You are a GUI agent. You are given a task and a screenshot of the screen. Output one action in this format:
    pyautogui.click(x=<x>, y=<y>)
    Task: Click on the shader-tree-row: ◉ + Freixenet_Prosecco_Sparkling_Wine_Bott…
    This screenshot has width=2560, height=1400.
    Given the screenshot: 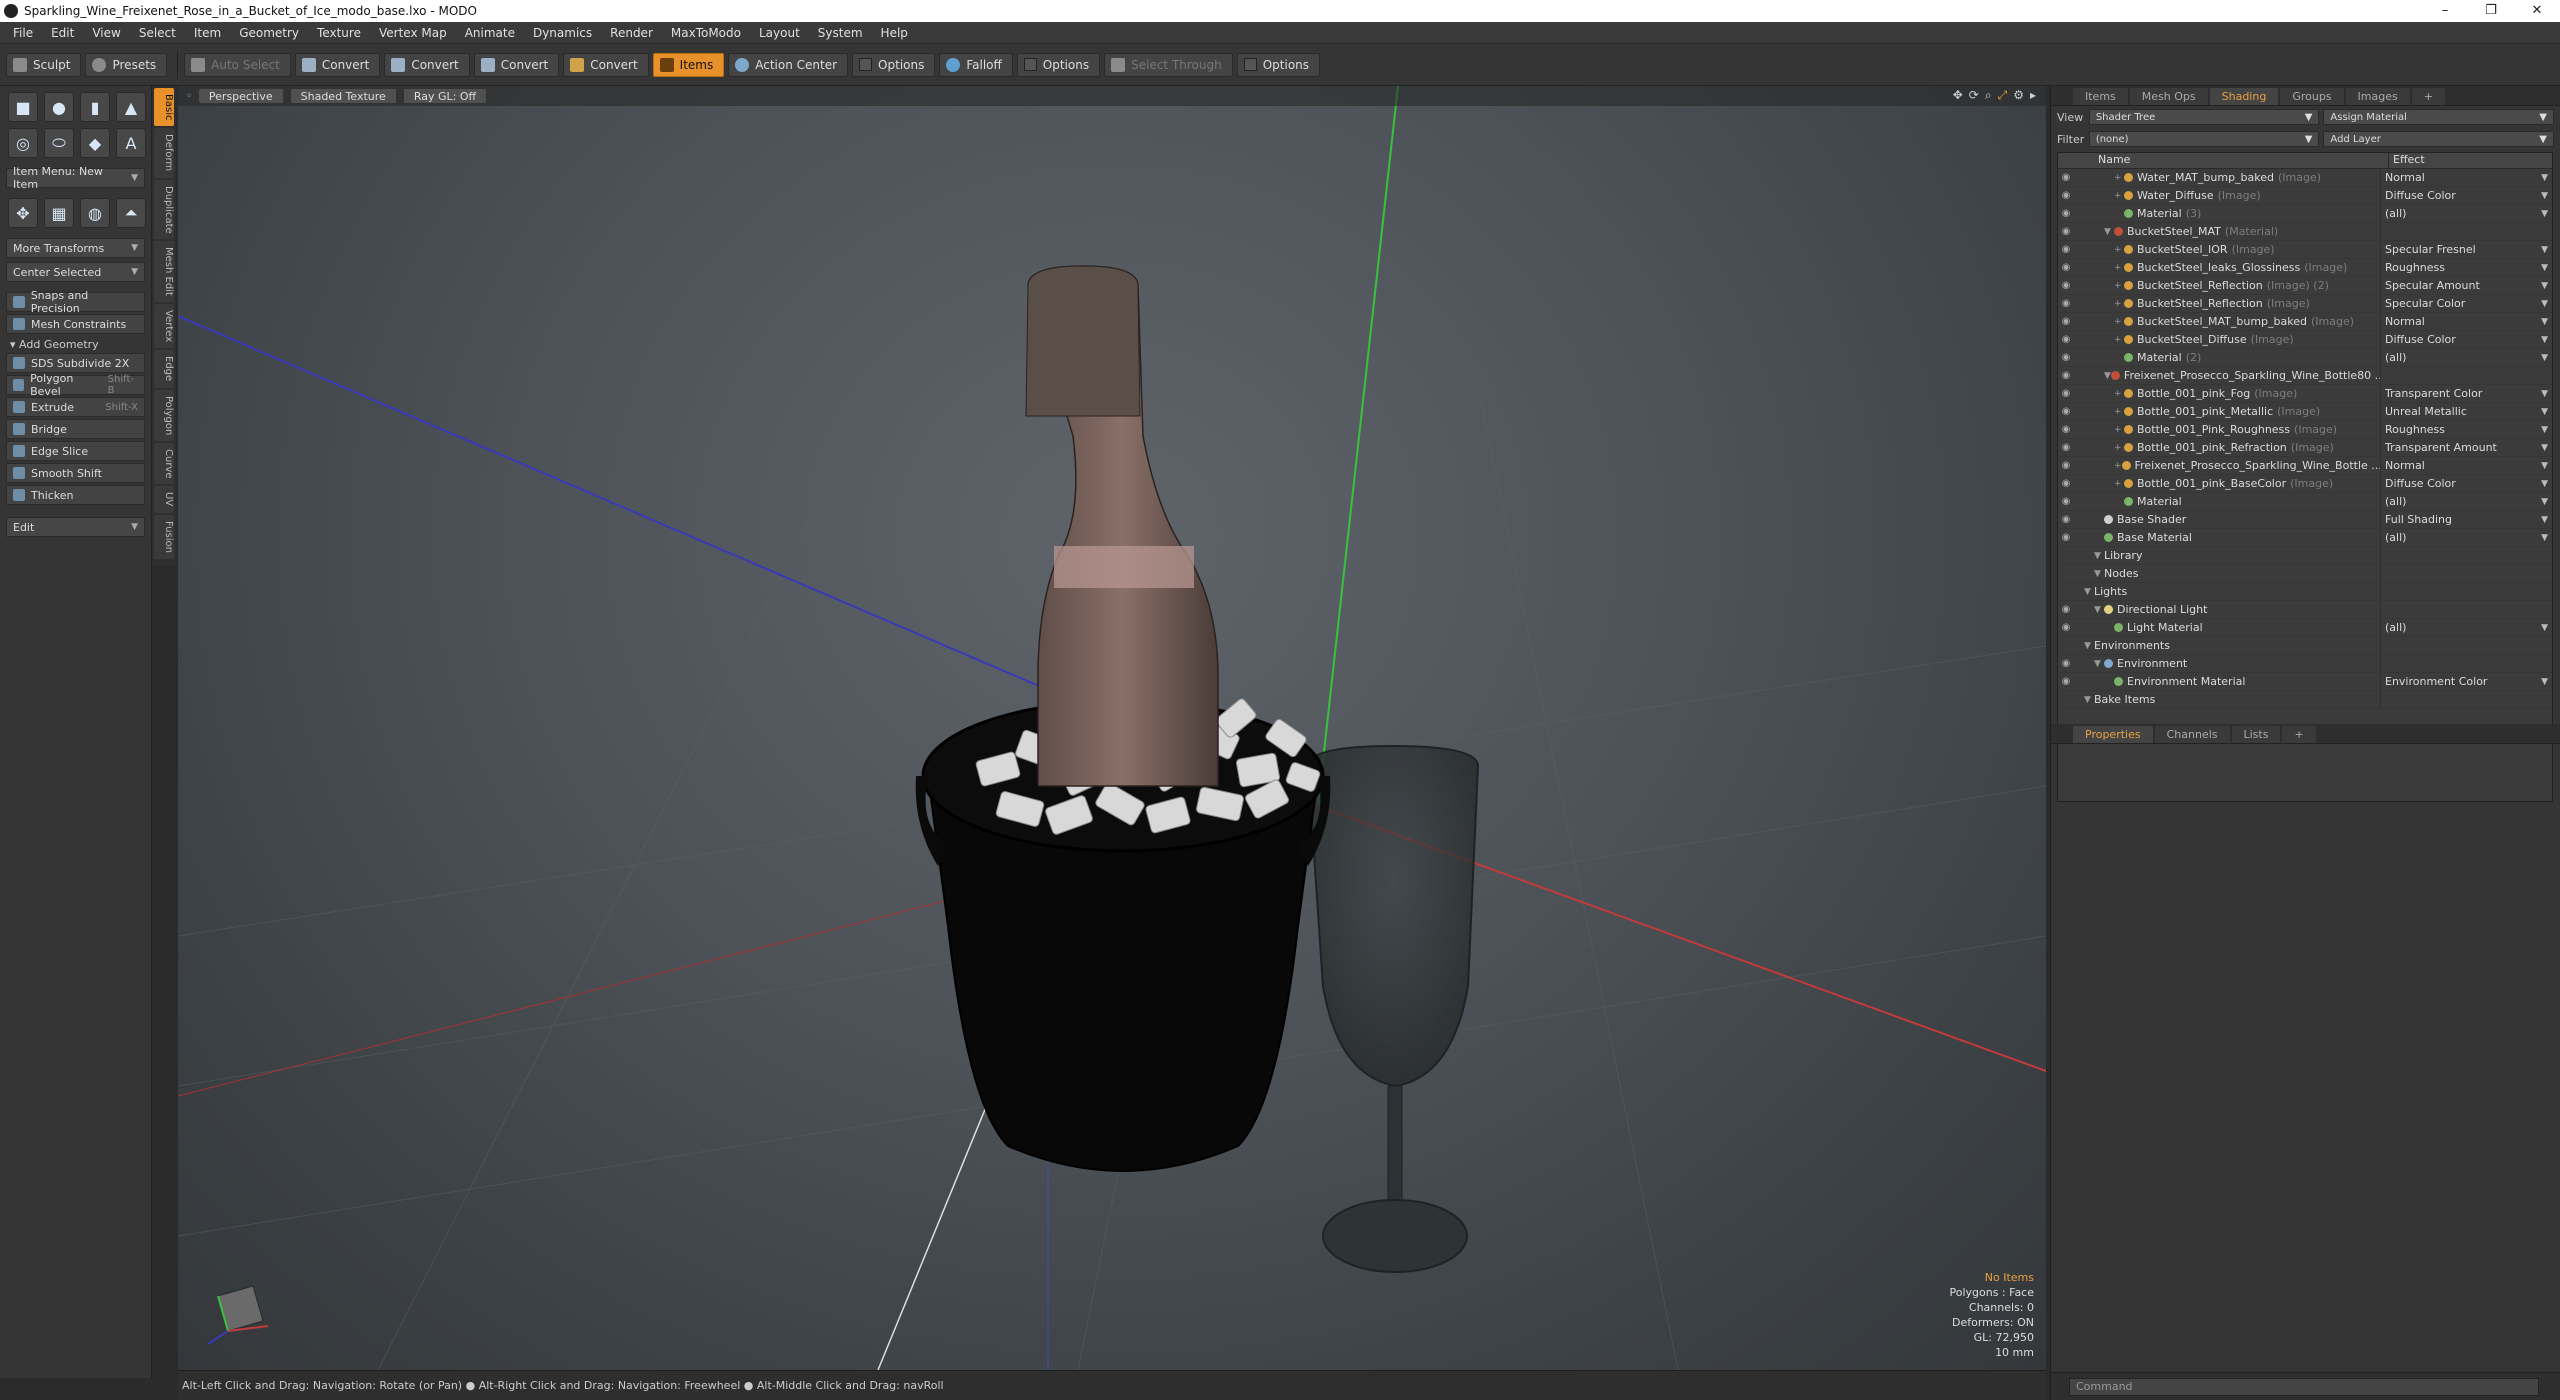 What is the action you would take?
    pyautogui.click(x=2305, y=466)
    